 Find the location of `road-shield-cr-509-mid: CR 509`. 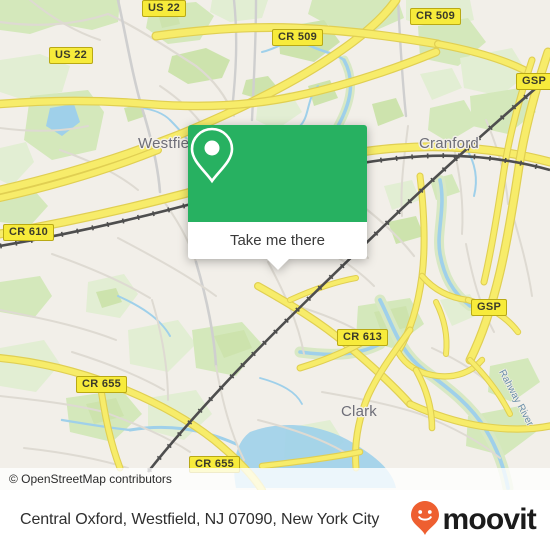

road-shield-cr-509-mid: CR 509 is located at coordinates (298, 37).